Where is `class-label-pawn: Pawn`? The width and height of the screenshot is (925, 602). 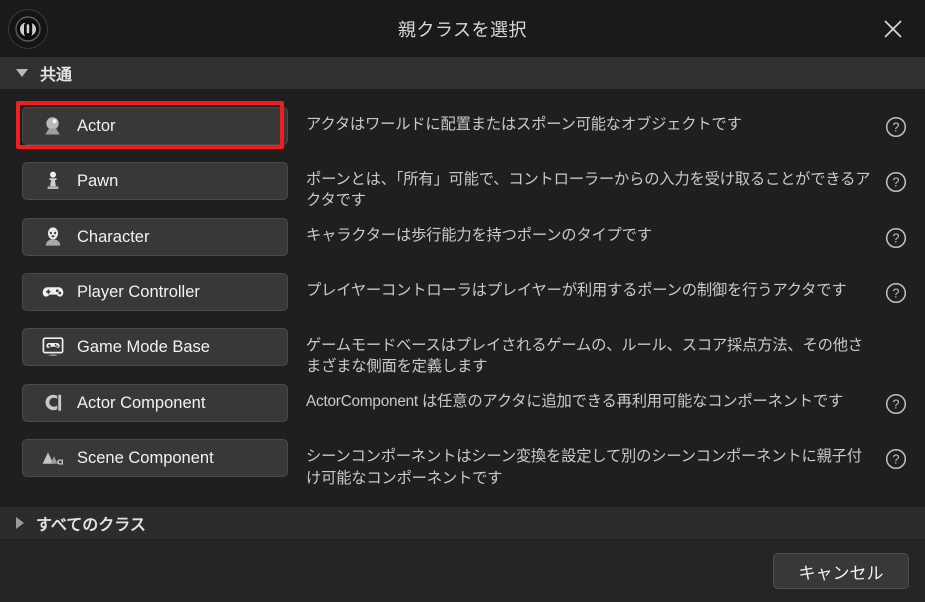 class-label-pawn: Pawn is located at coordinates (98, 180).